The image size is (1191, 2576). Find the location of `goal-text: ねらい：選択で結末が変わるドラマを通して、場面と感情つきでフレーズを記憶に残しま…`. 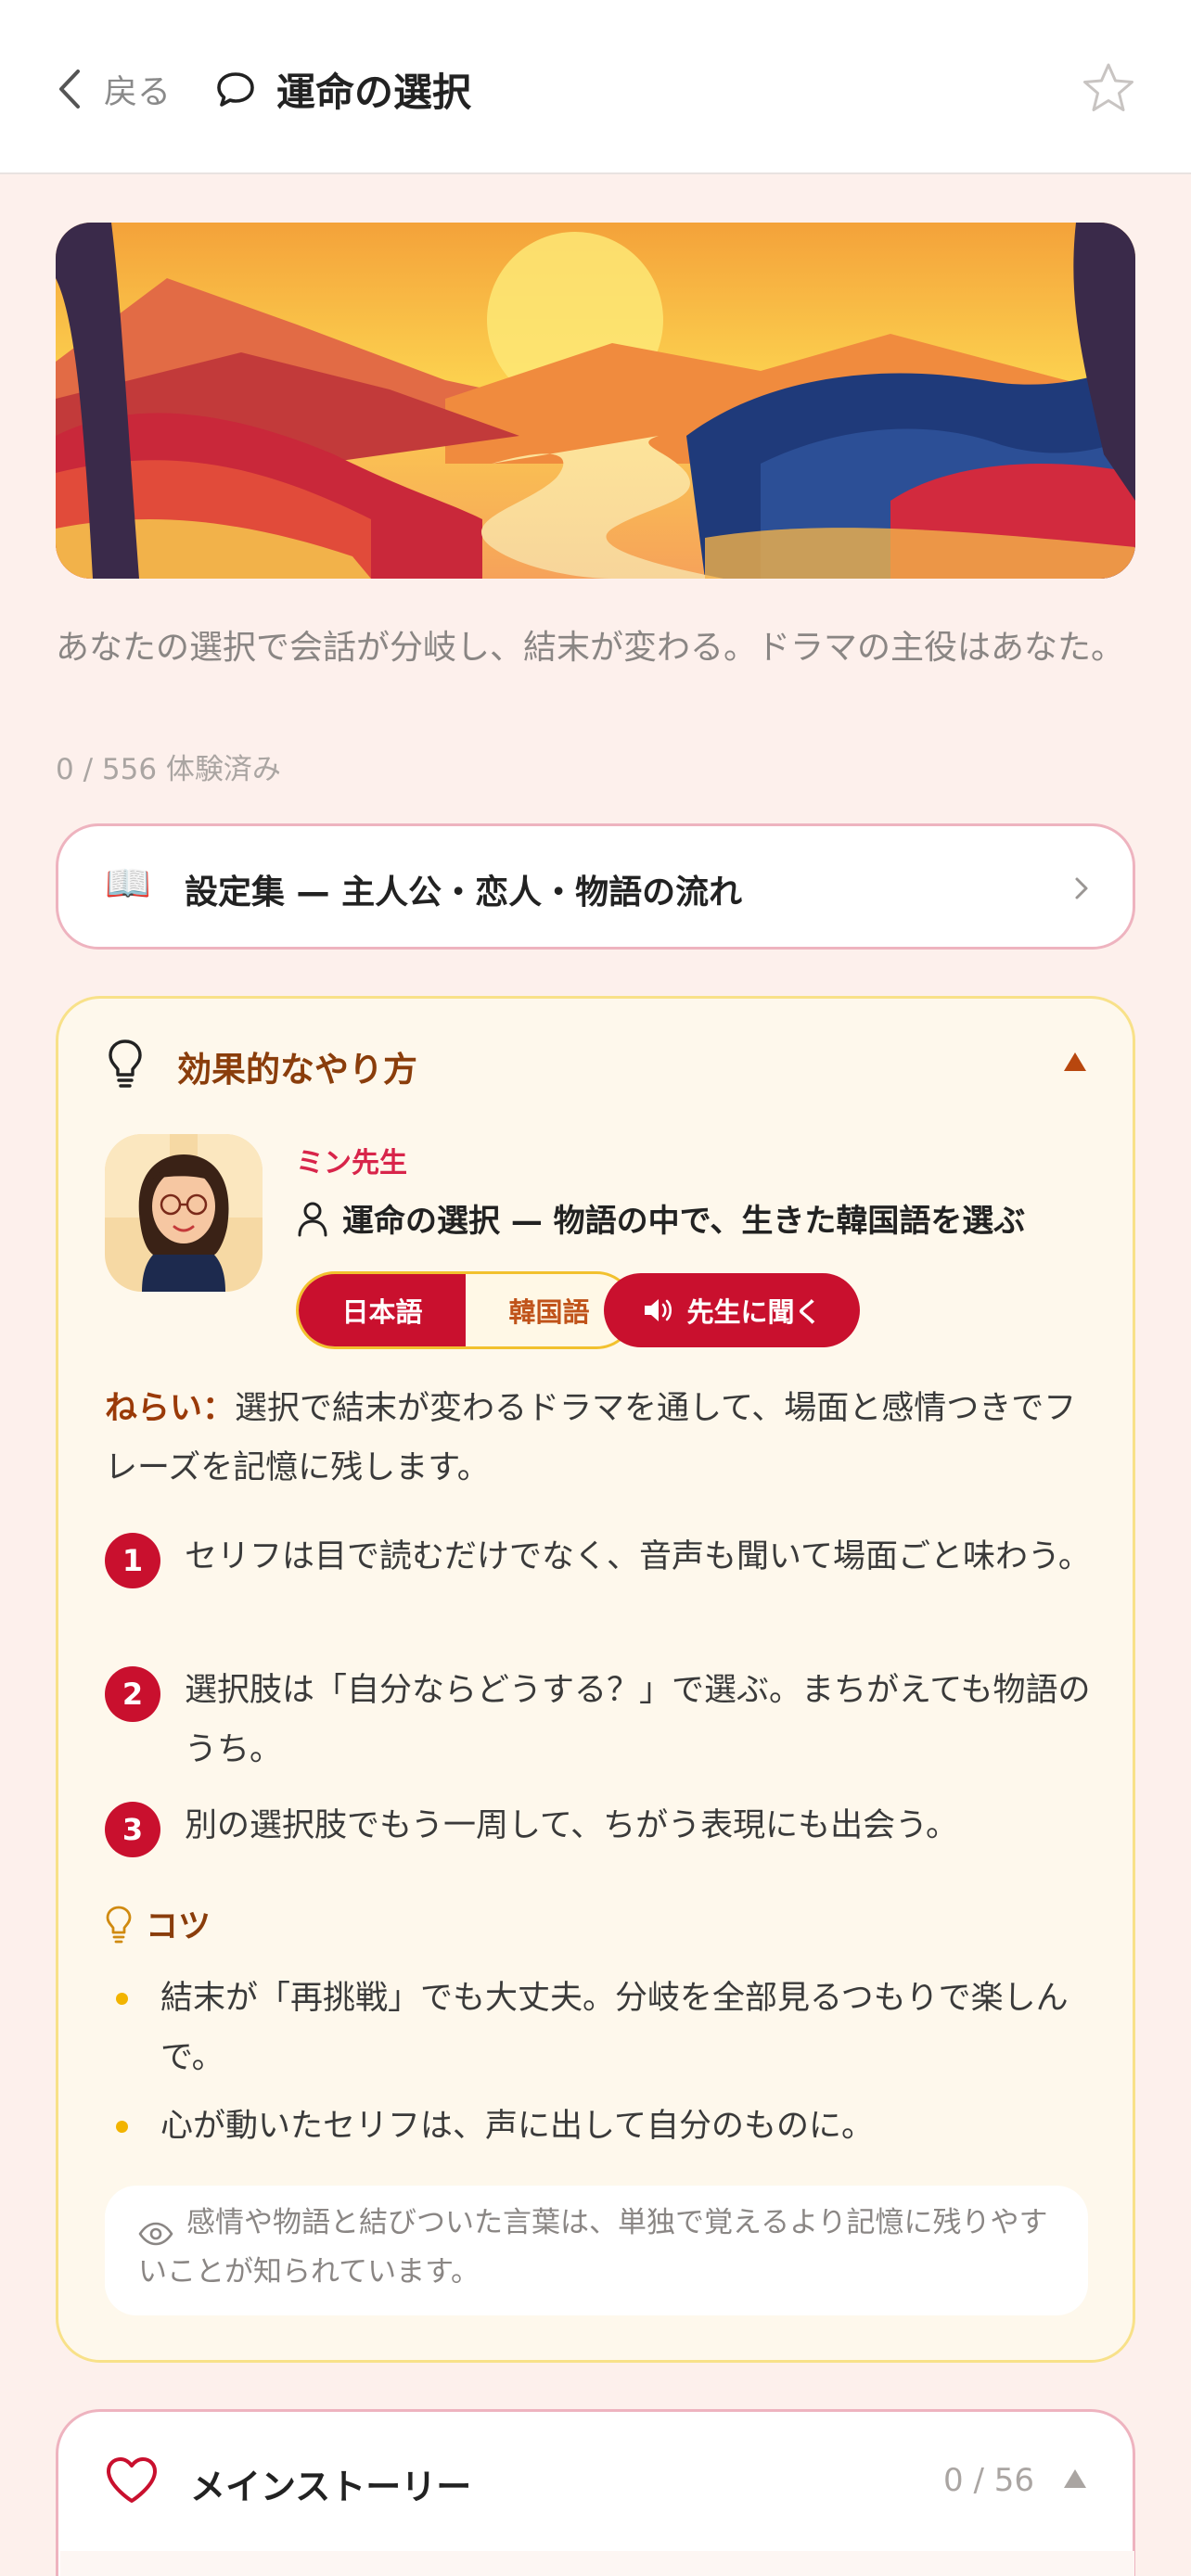

goal-text: ねらい：選択で結末が変わるドラマを通して、場面と感情つきでフレーズを記憶に残しま… is located at coordinates (601, 1438).